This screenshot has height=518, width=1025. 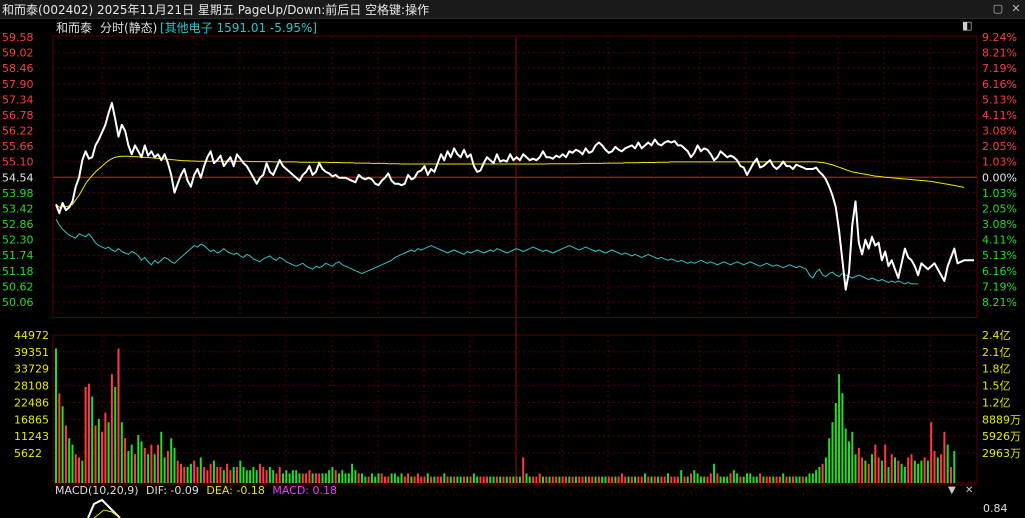 What do you see at coordinates (18, 302) in the screenshot?
I see `price-tick-label: 50.06` at bounding box center [18, 302].